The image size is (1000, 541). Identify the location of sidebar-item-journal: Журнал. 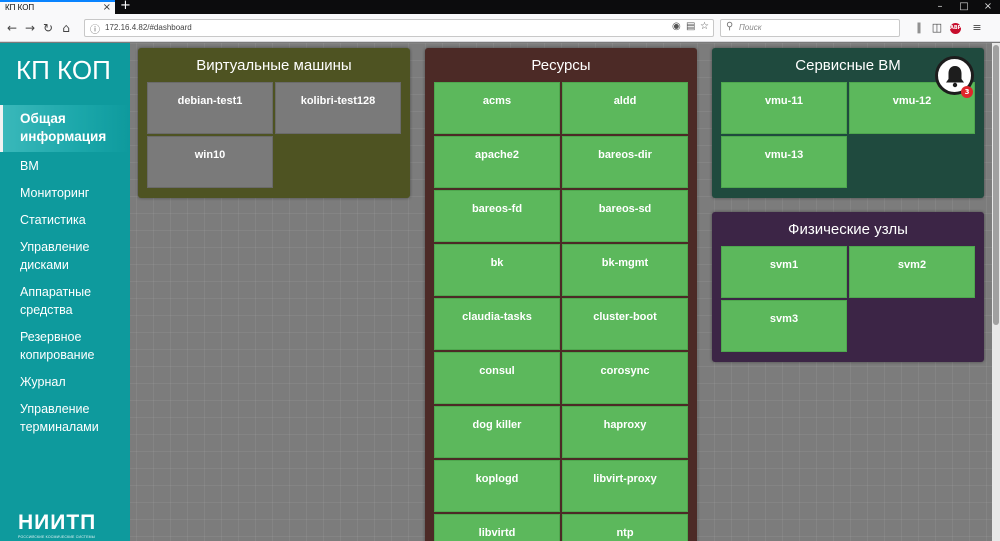
(65, 381).